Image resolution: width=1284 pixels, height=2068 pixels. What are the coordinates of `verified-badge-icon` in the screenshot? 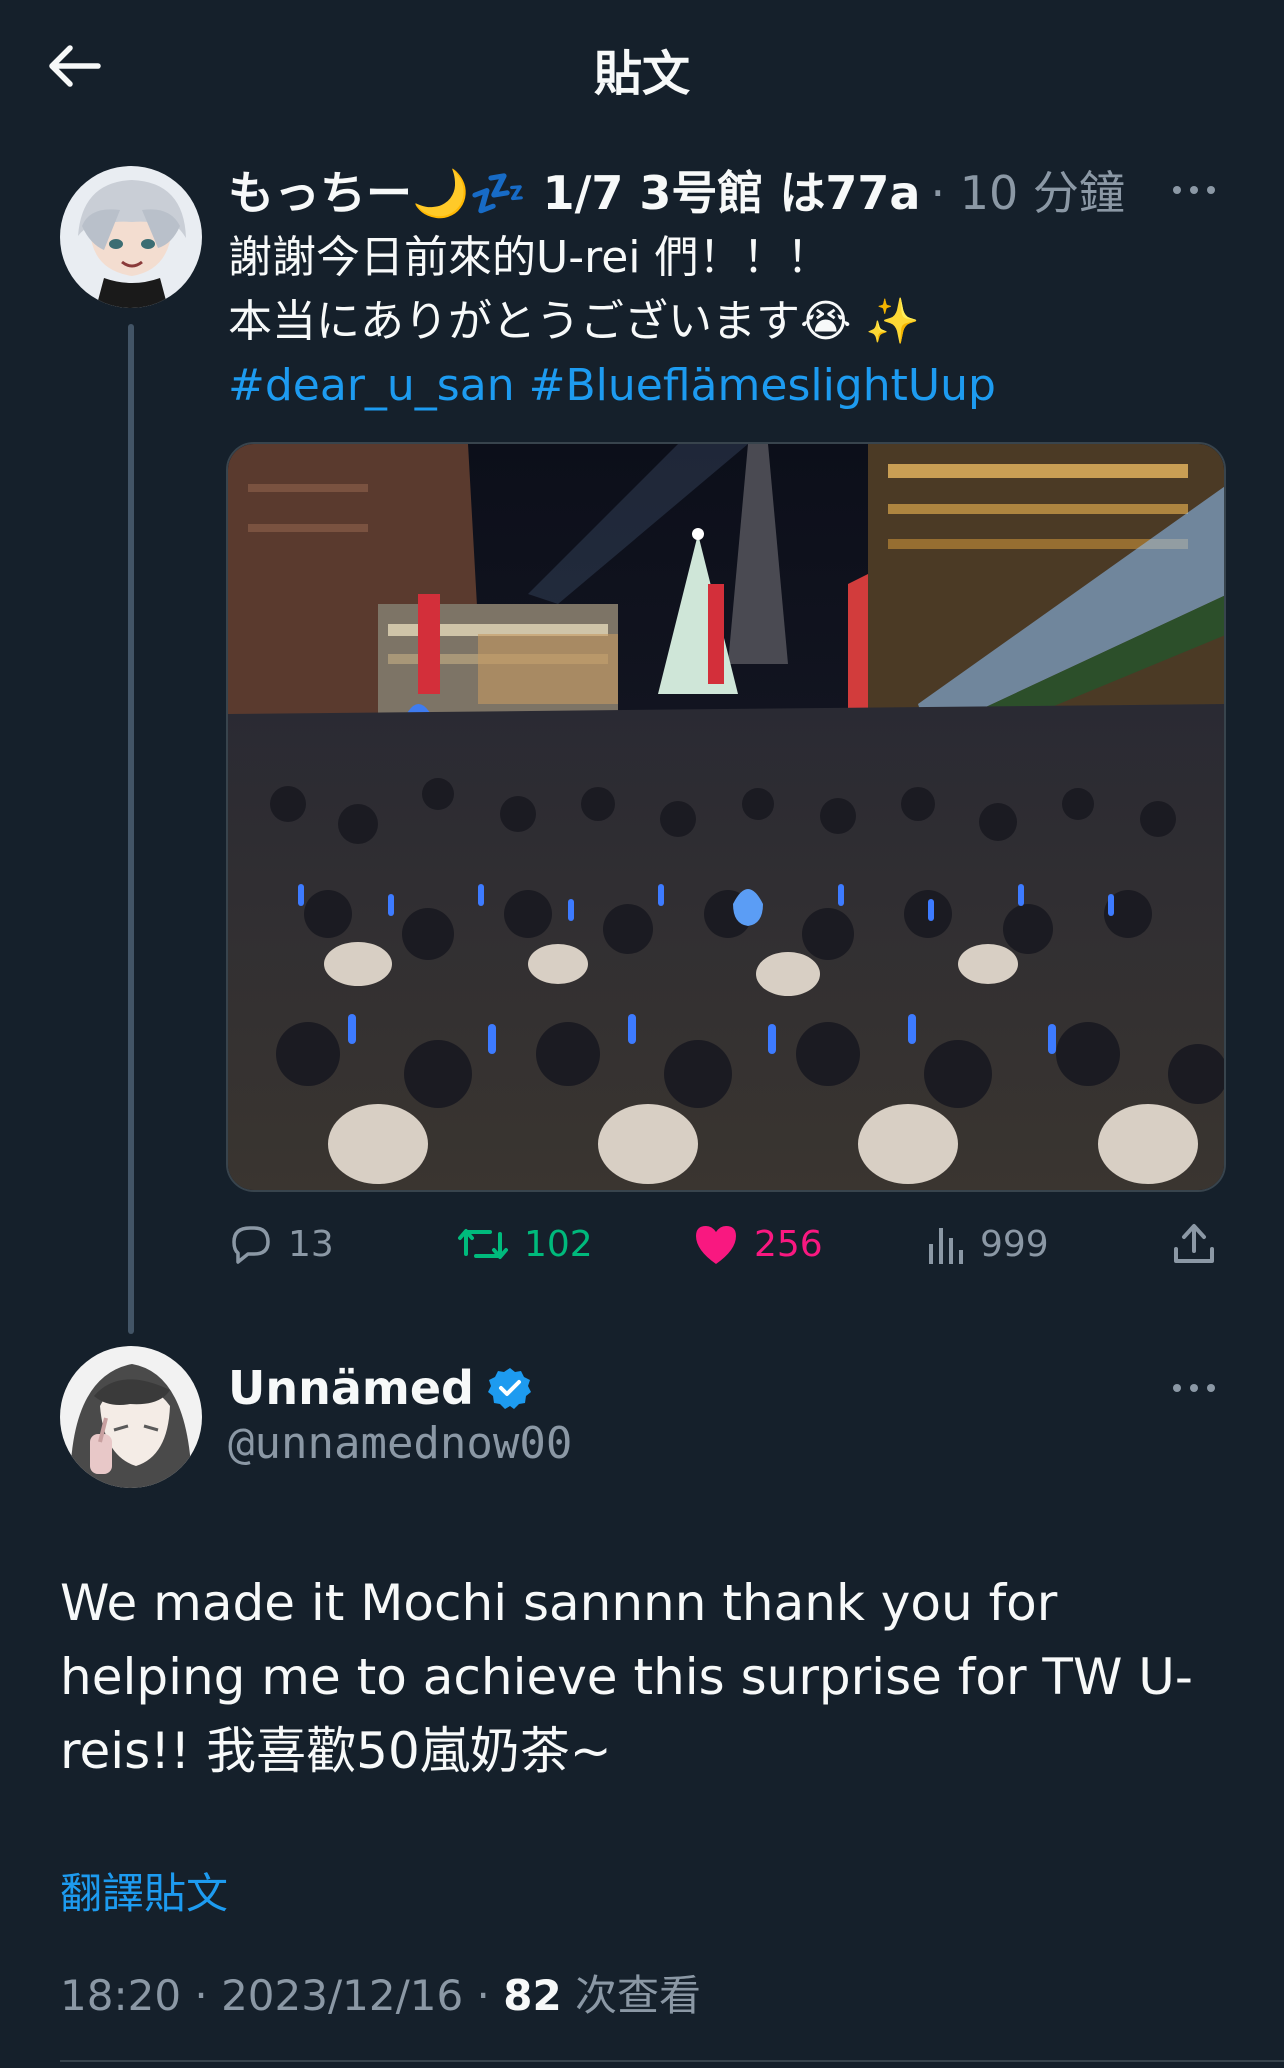 It's located at (509, 1388).